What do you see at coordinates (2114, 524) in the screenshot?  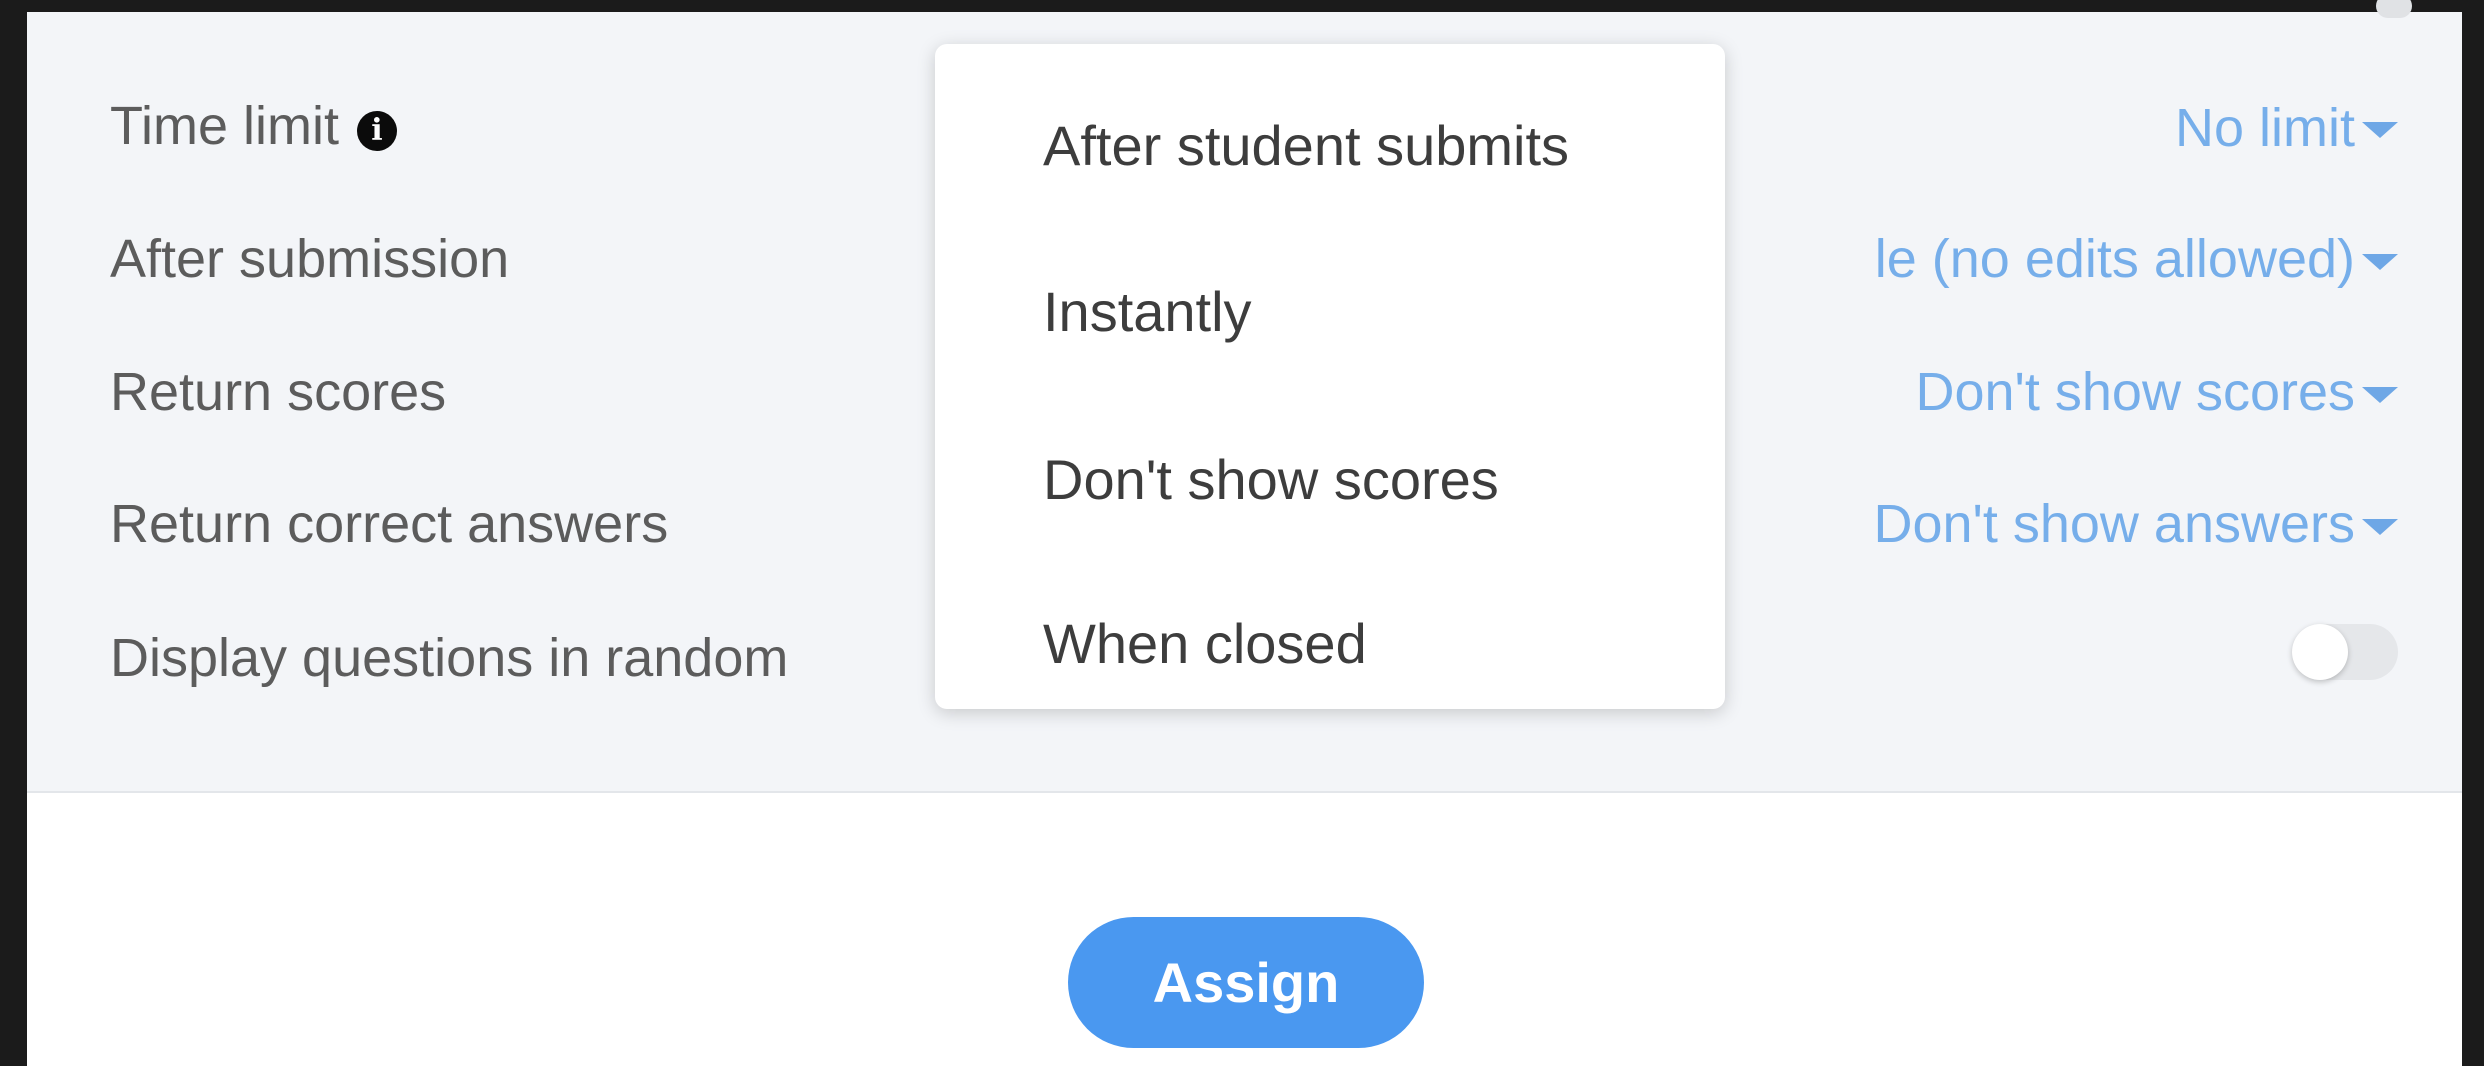 I see `return-correct-answers-dropdown: Don't show answers` at bounding box center [2114, 524].